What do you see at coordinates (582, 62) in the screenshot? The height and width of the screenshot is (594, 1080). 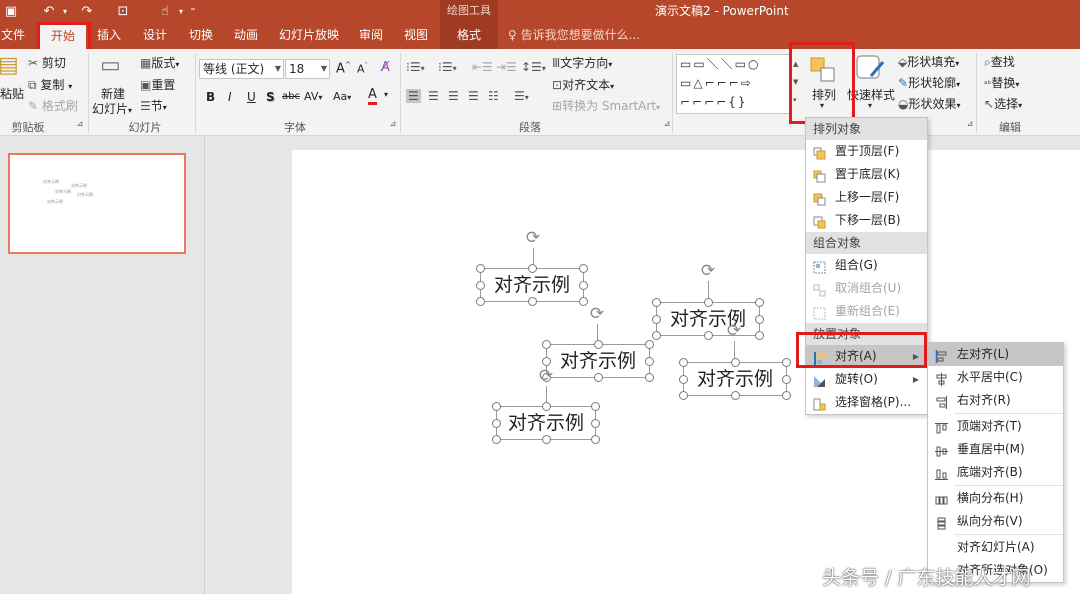 I see `text-direction-button: Ⅲ文字方向▾` at bounding box center [582, 62].